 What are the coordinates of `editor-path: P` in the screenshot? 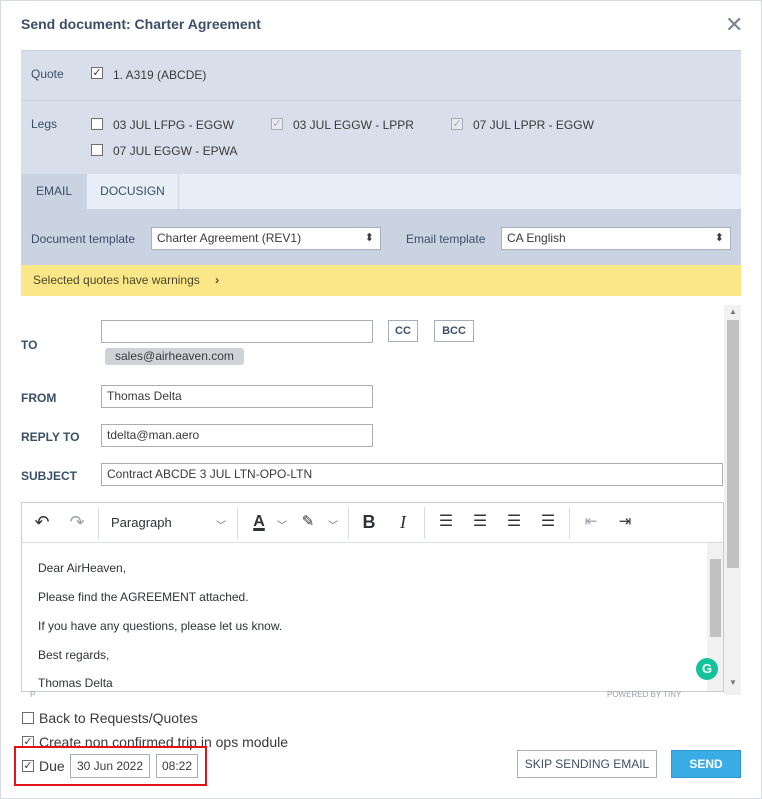 It's located at (33, 694).